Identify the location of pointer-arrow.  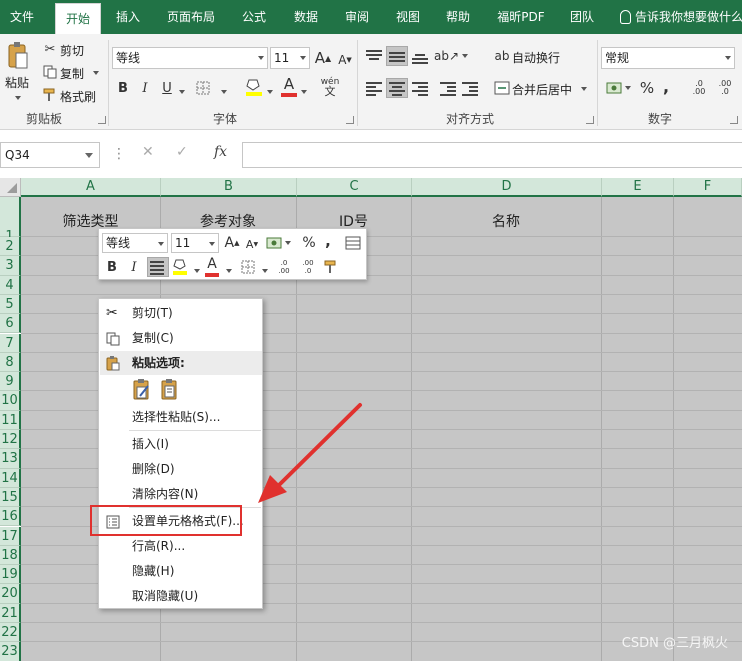
(310, 453).